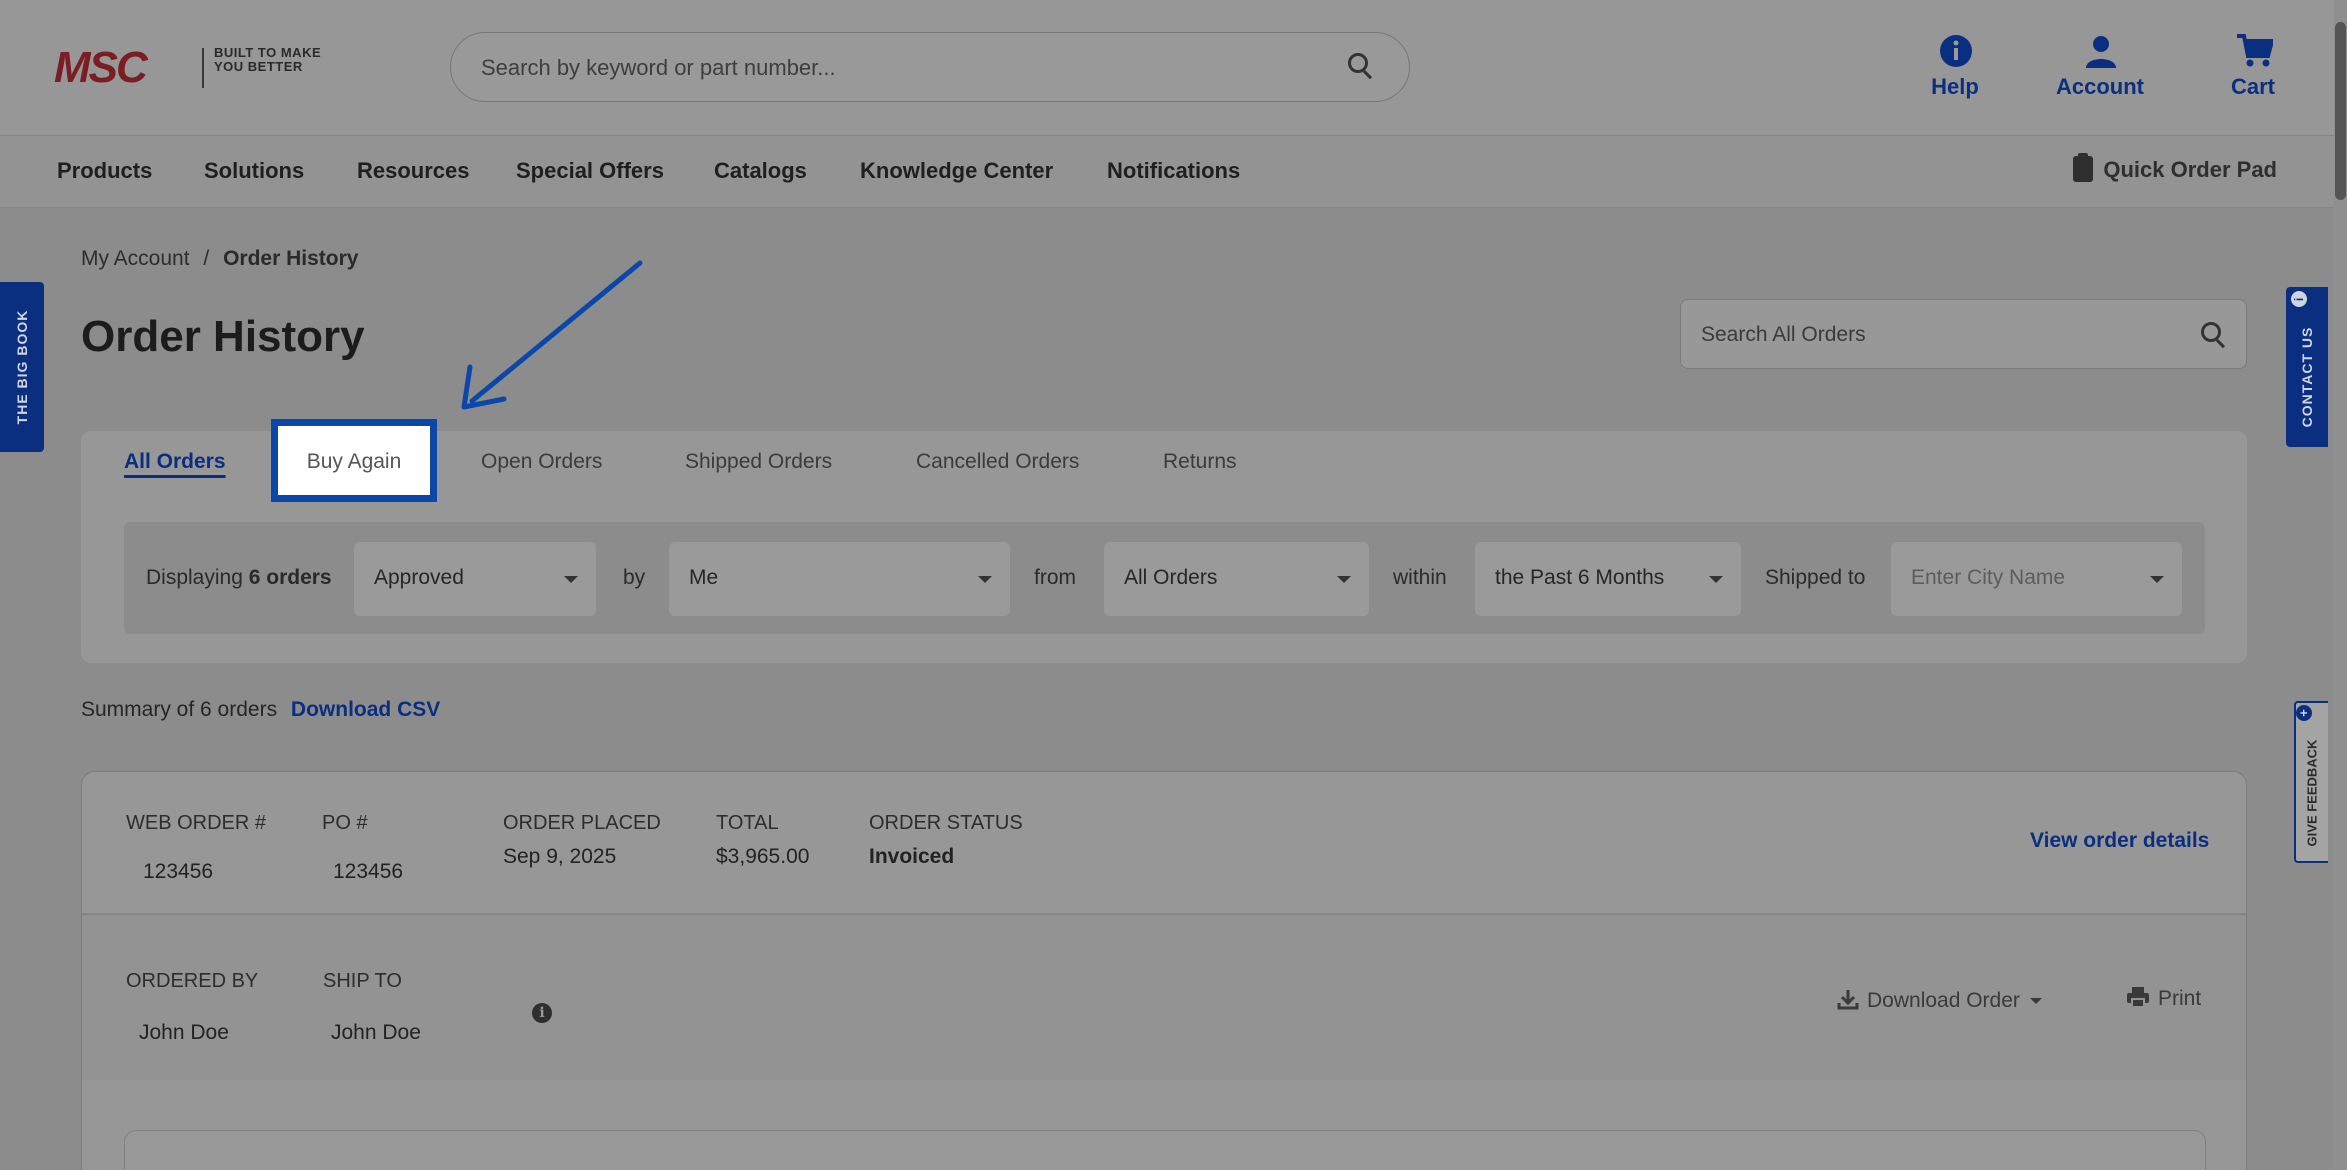 This screenshot has width=2347, height=1170. Describe the element at coordinates (178, 871) in the screenshot. I see `web-order-value: 123456` at that location.